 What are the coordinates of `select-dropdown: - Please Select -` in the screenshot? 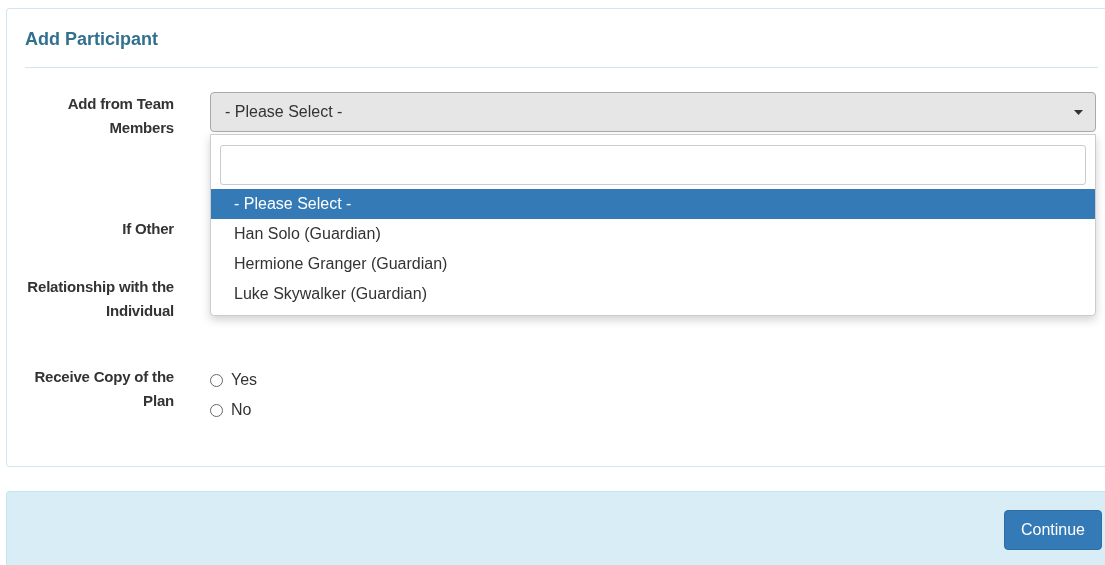 It's located at (653, 112).